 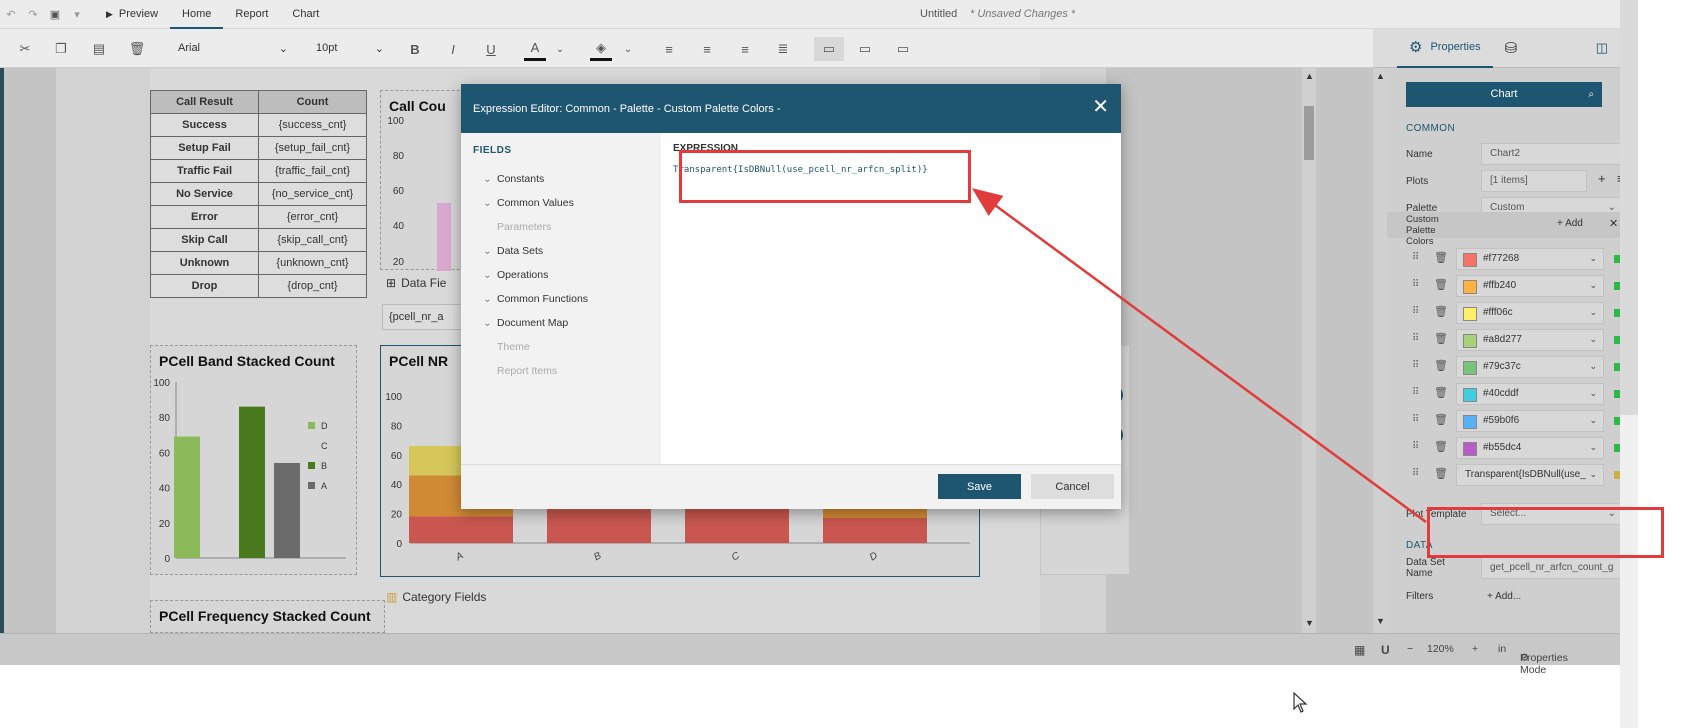 I want to click on color-select: #f77268 ⌄, so click(x=1530, y=259).